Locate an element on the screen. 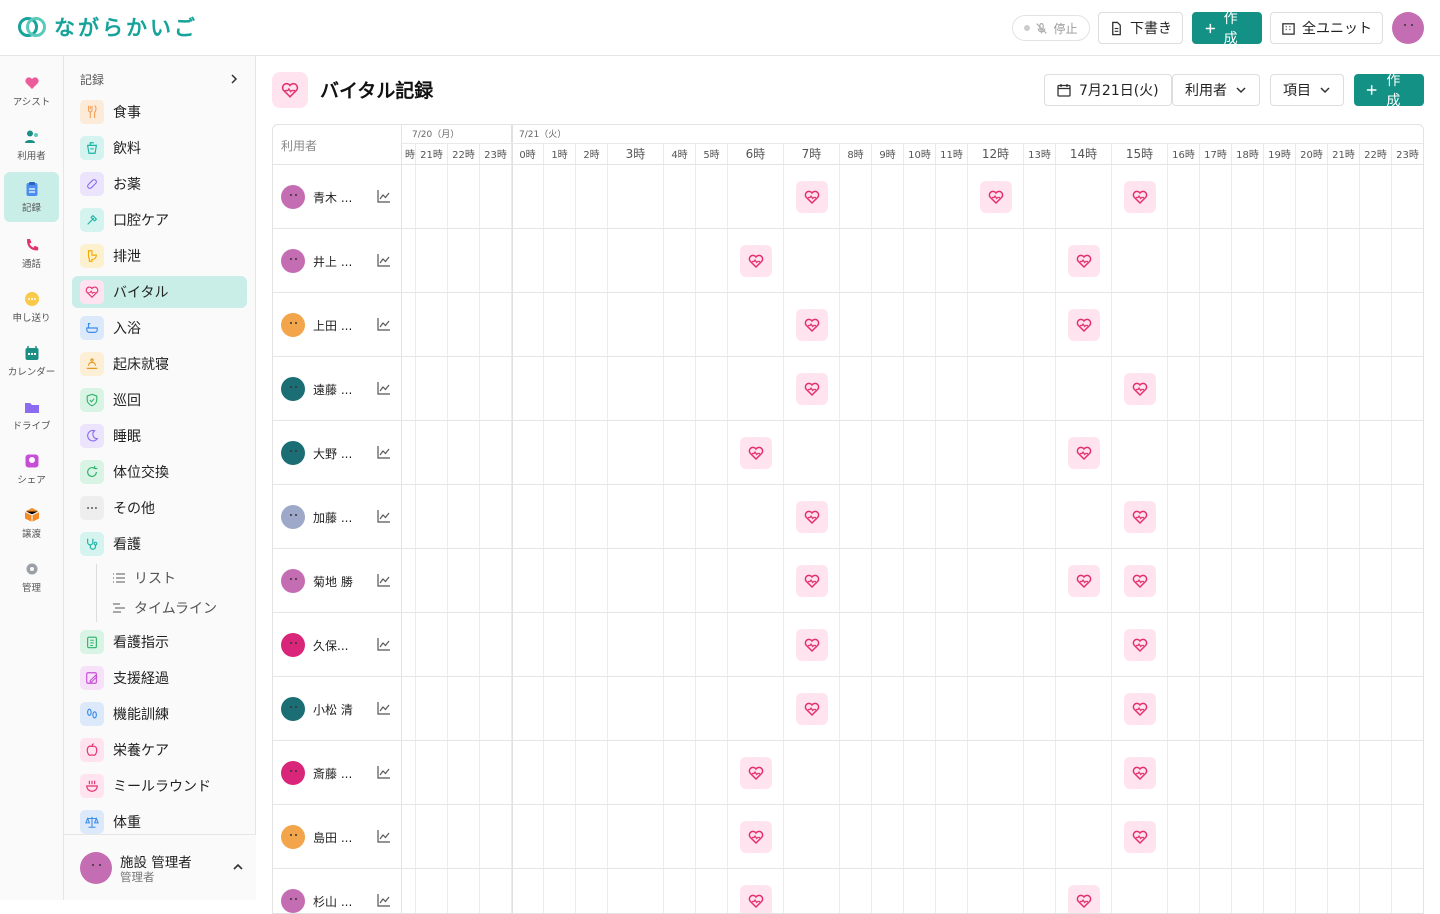 The image size is (1440, 914). menu-item-2: お薬 is located at coordinates (159, 184).